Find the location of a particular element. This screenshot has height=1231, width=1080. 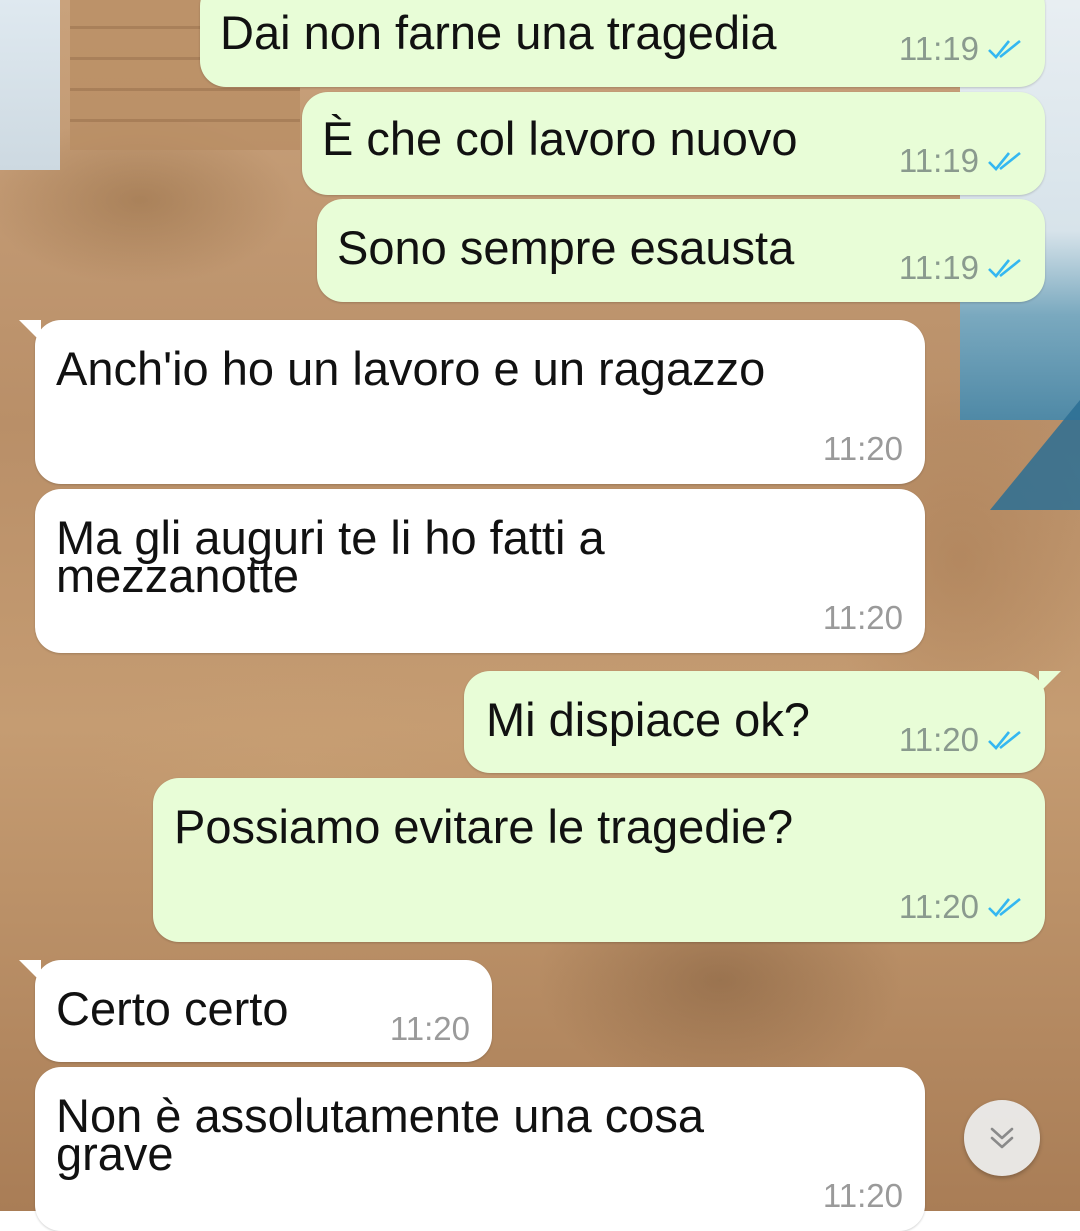

chevron-double-down-icon is located at coordinates (1002, 1138).